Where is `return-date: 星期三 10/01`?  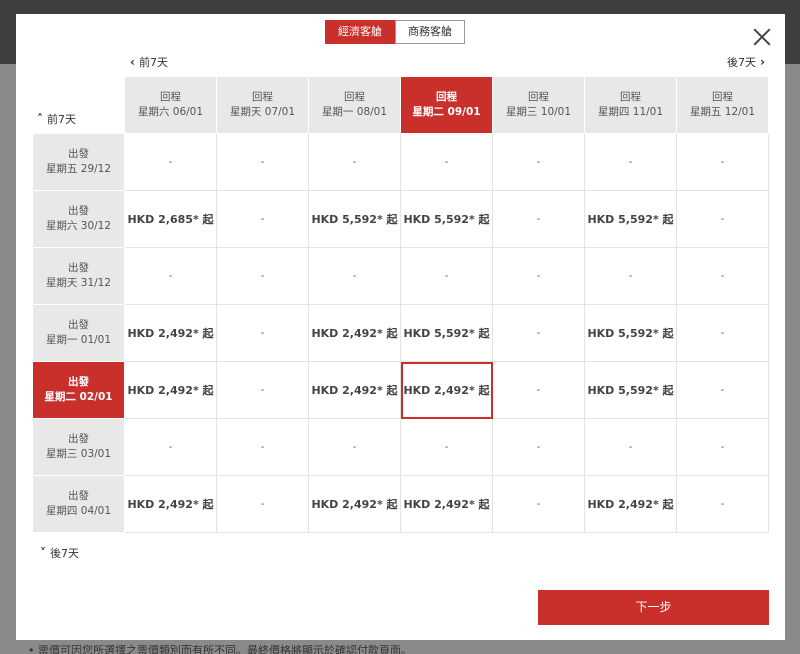
return-date: 星期三 10/01 is located at coordinates (538, 112).